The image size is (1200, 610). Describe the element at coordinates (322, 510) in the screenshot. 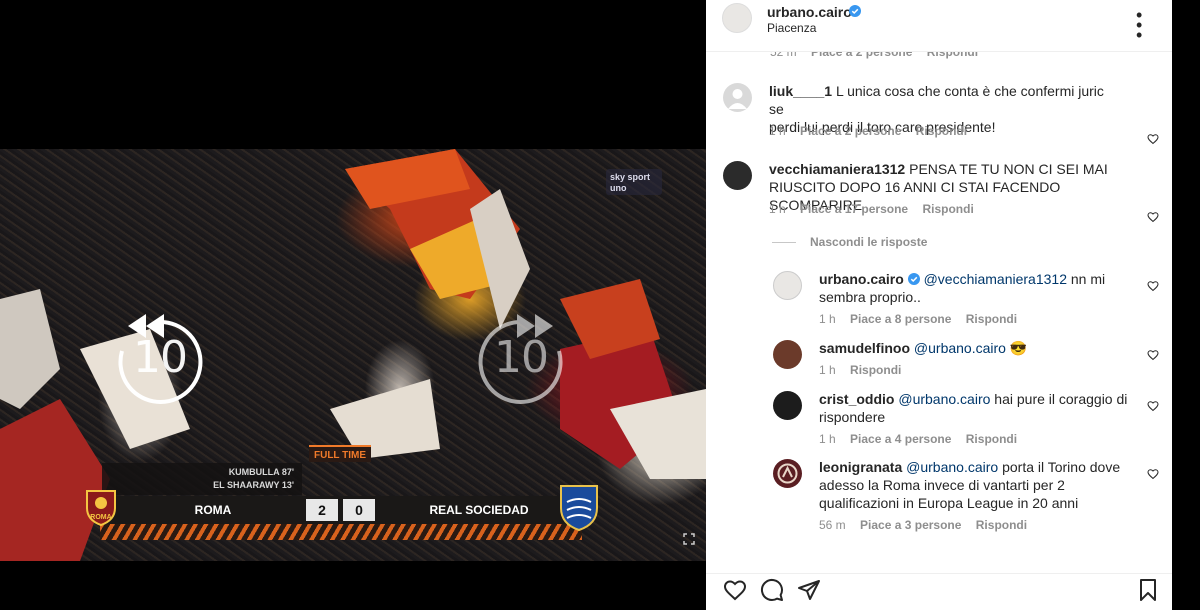

I see `home-score: 2` at that location.